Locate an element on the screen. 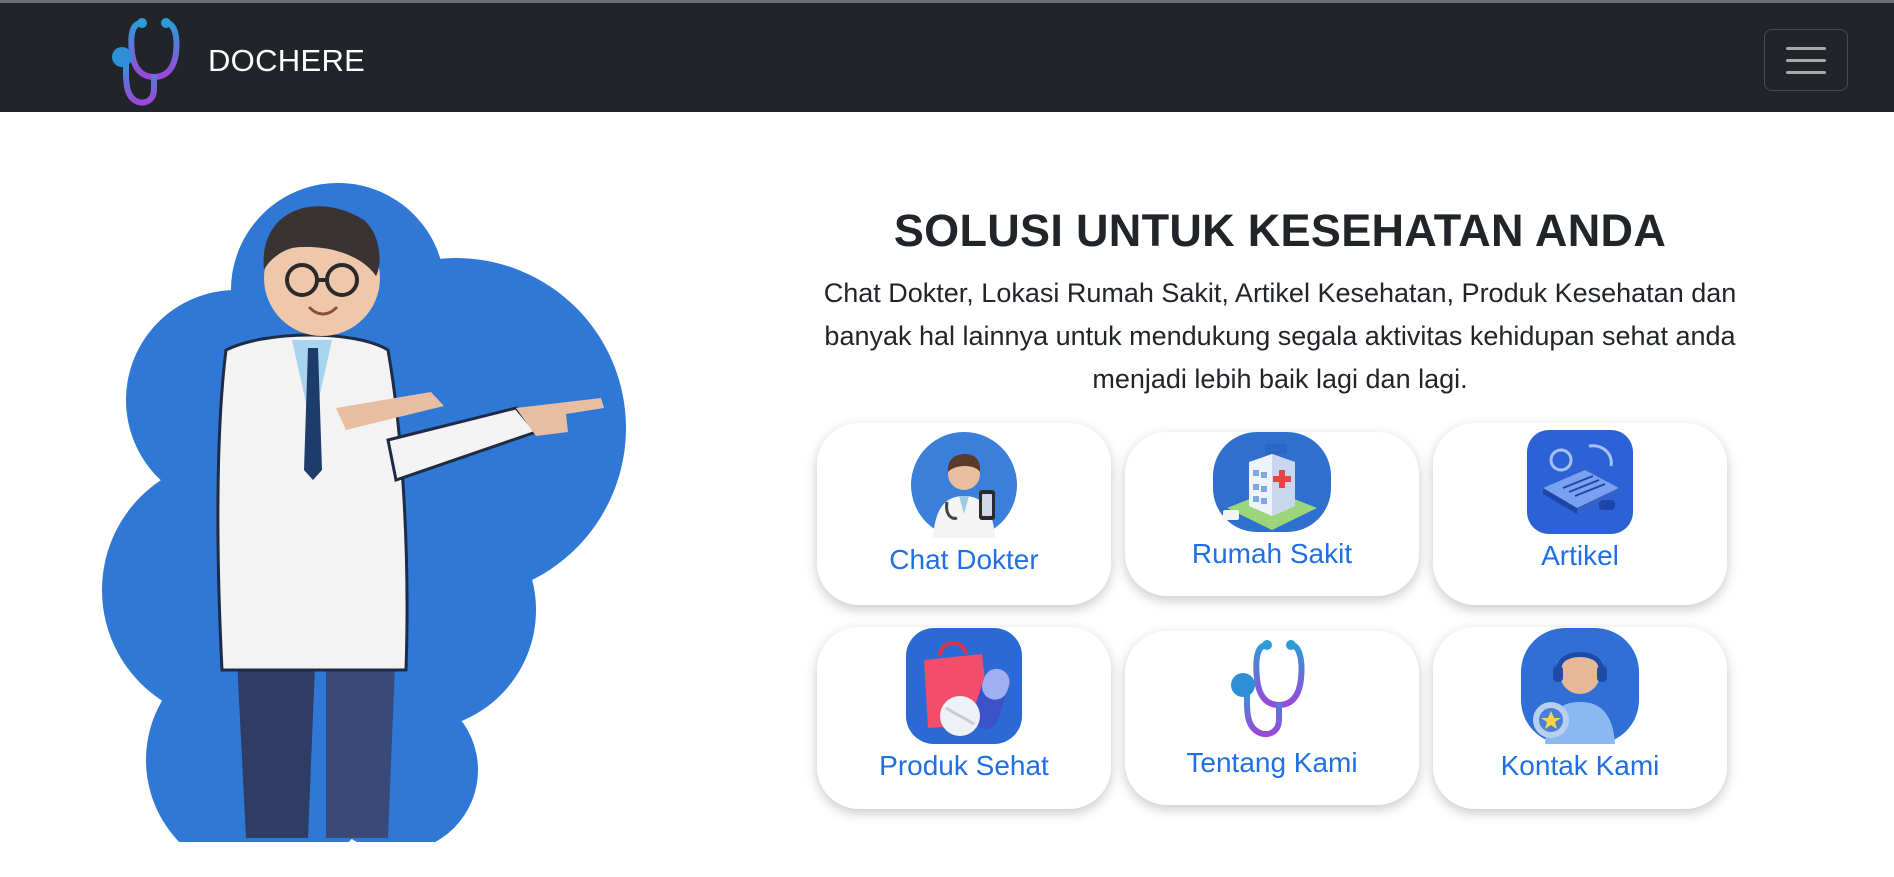 Image resolution: width=1894 pixels, height=877 pixels. service-card-rumah-sakit: Rumah Sakit is located at coordinates (1272, 514).